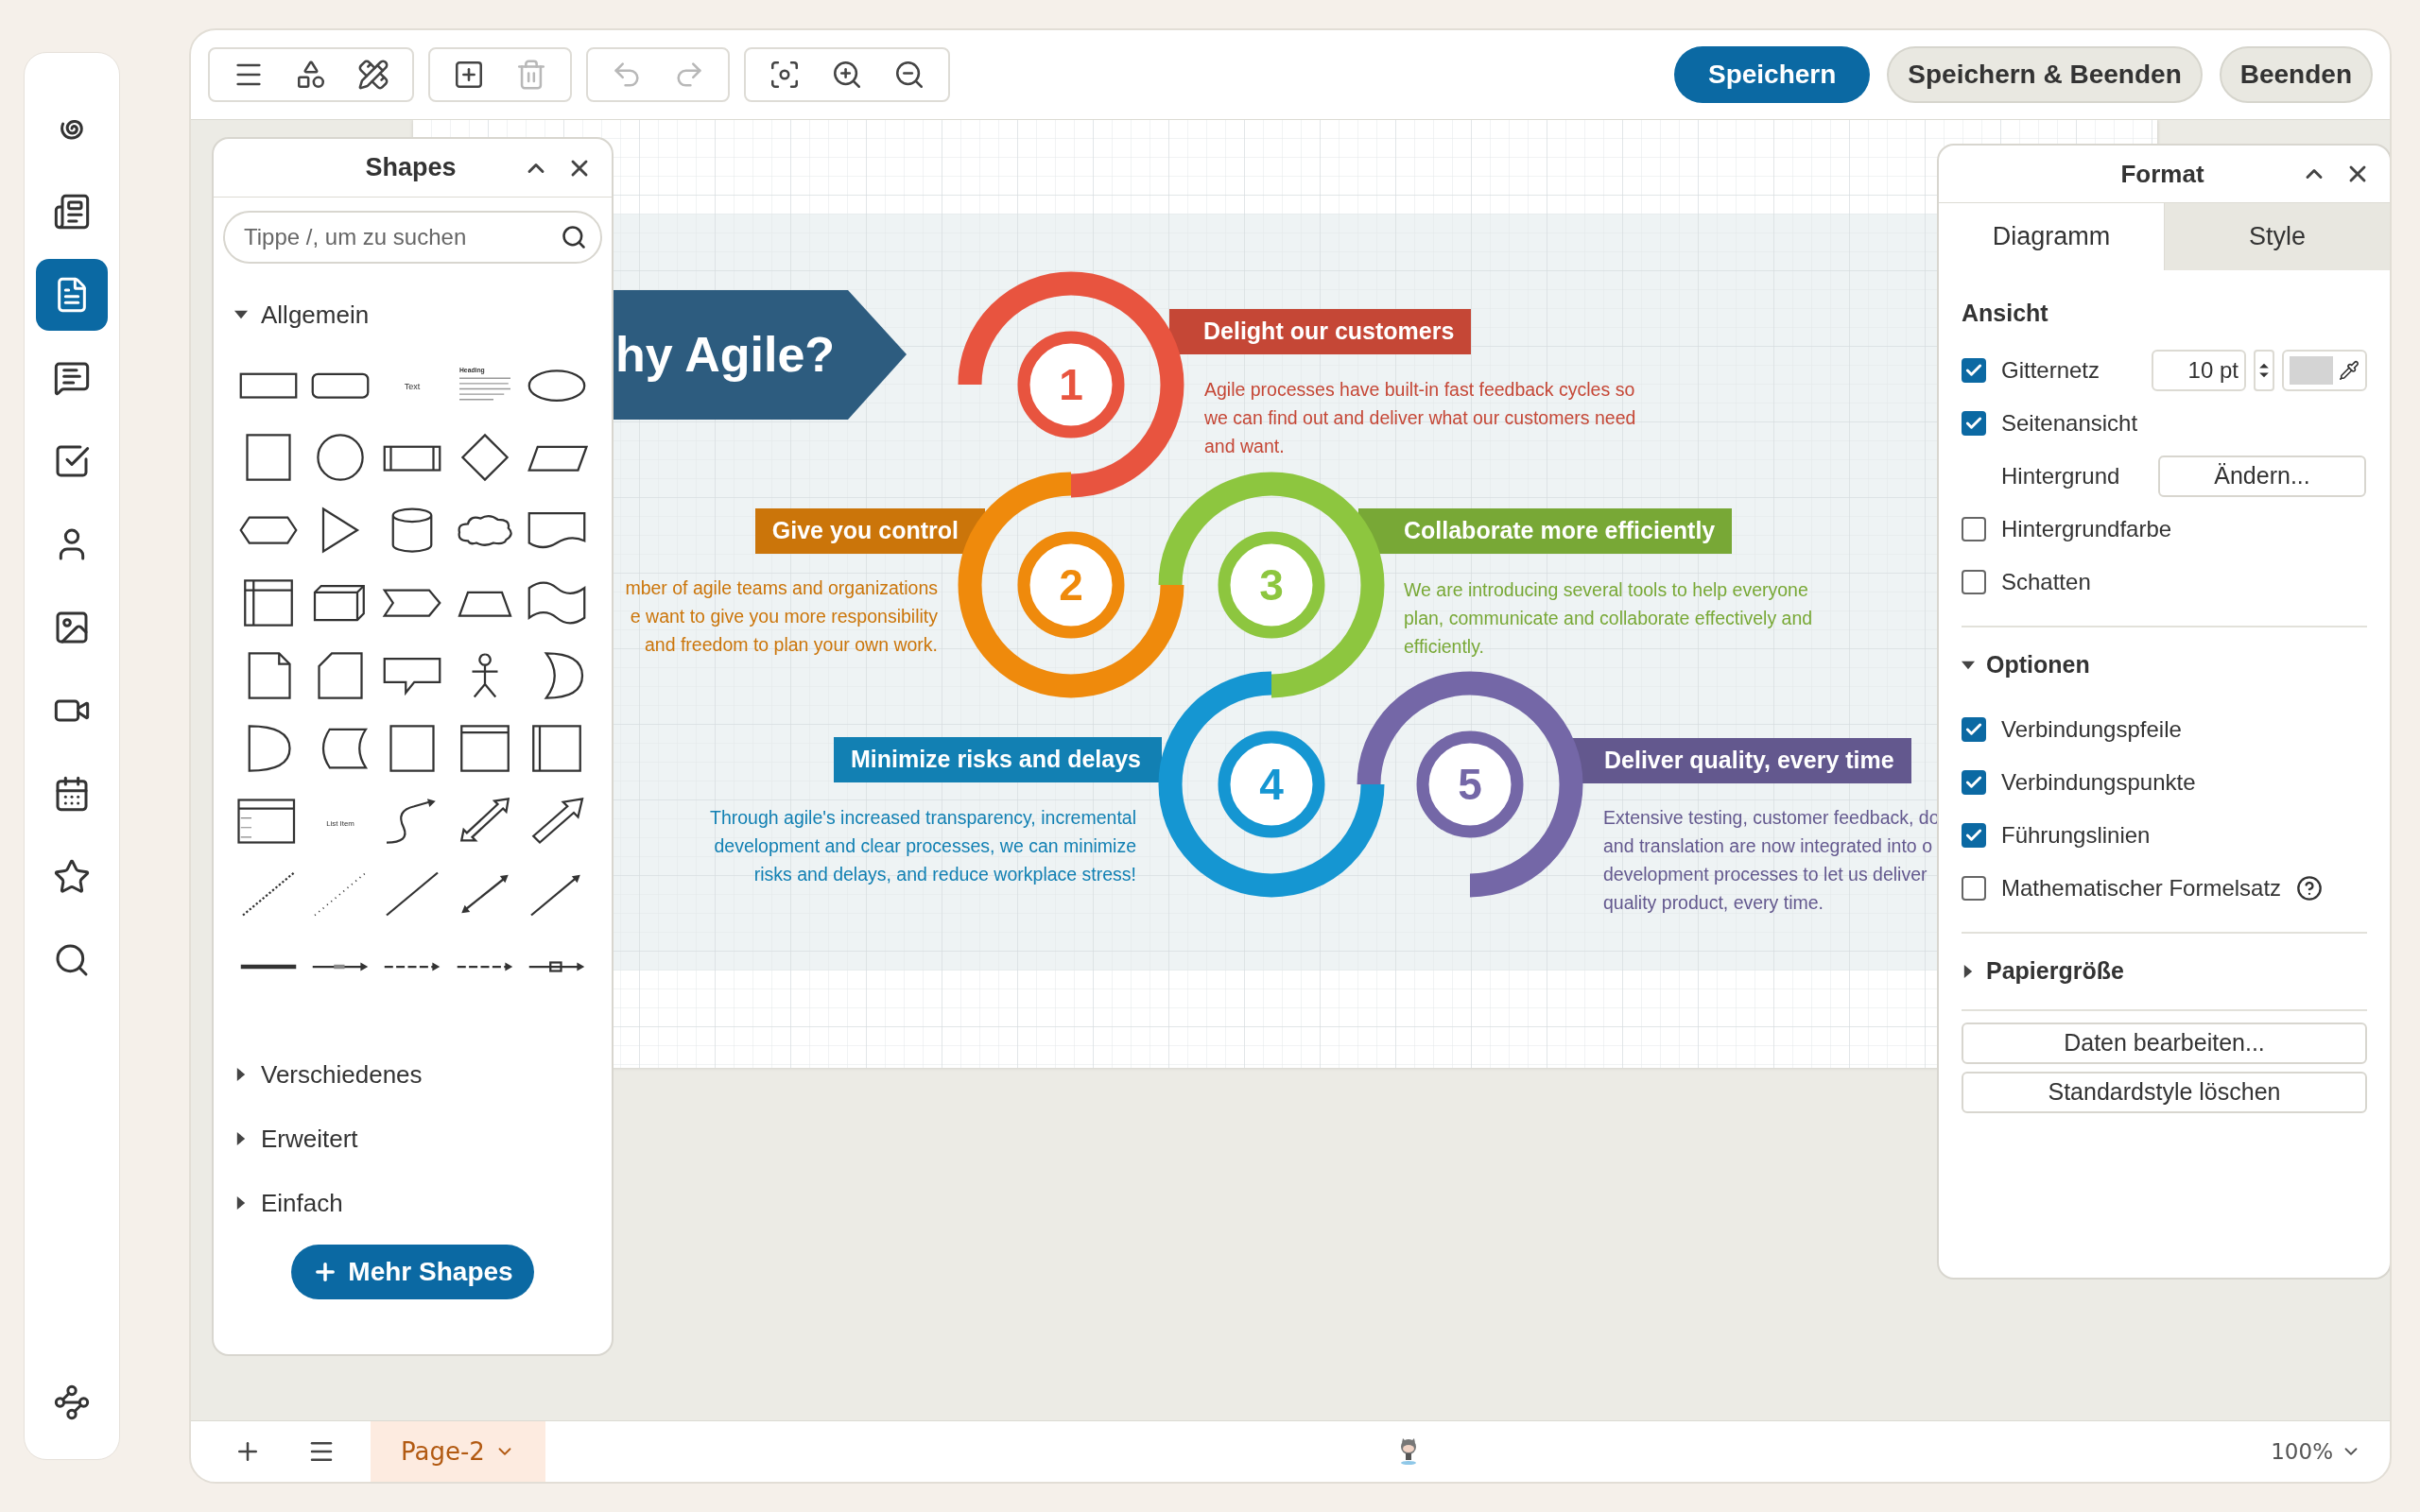  I want to click on shape-icon: List Item, so click(341, 821).